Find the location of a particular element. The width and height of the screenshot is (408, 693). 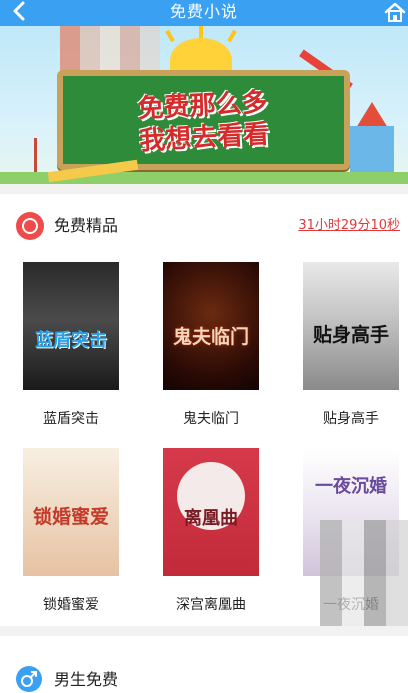

book-cover: 鬼夫临门 is located at coordinates (211, 326).